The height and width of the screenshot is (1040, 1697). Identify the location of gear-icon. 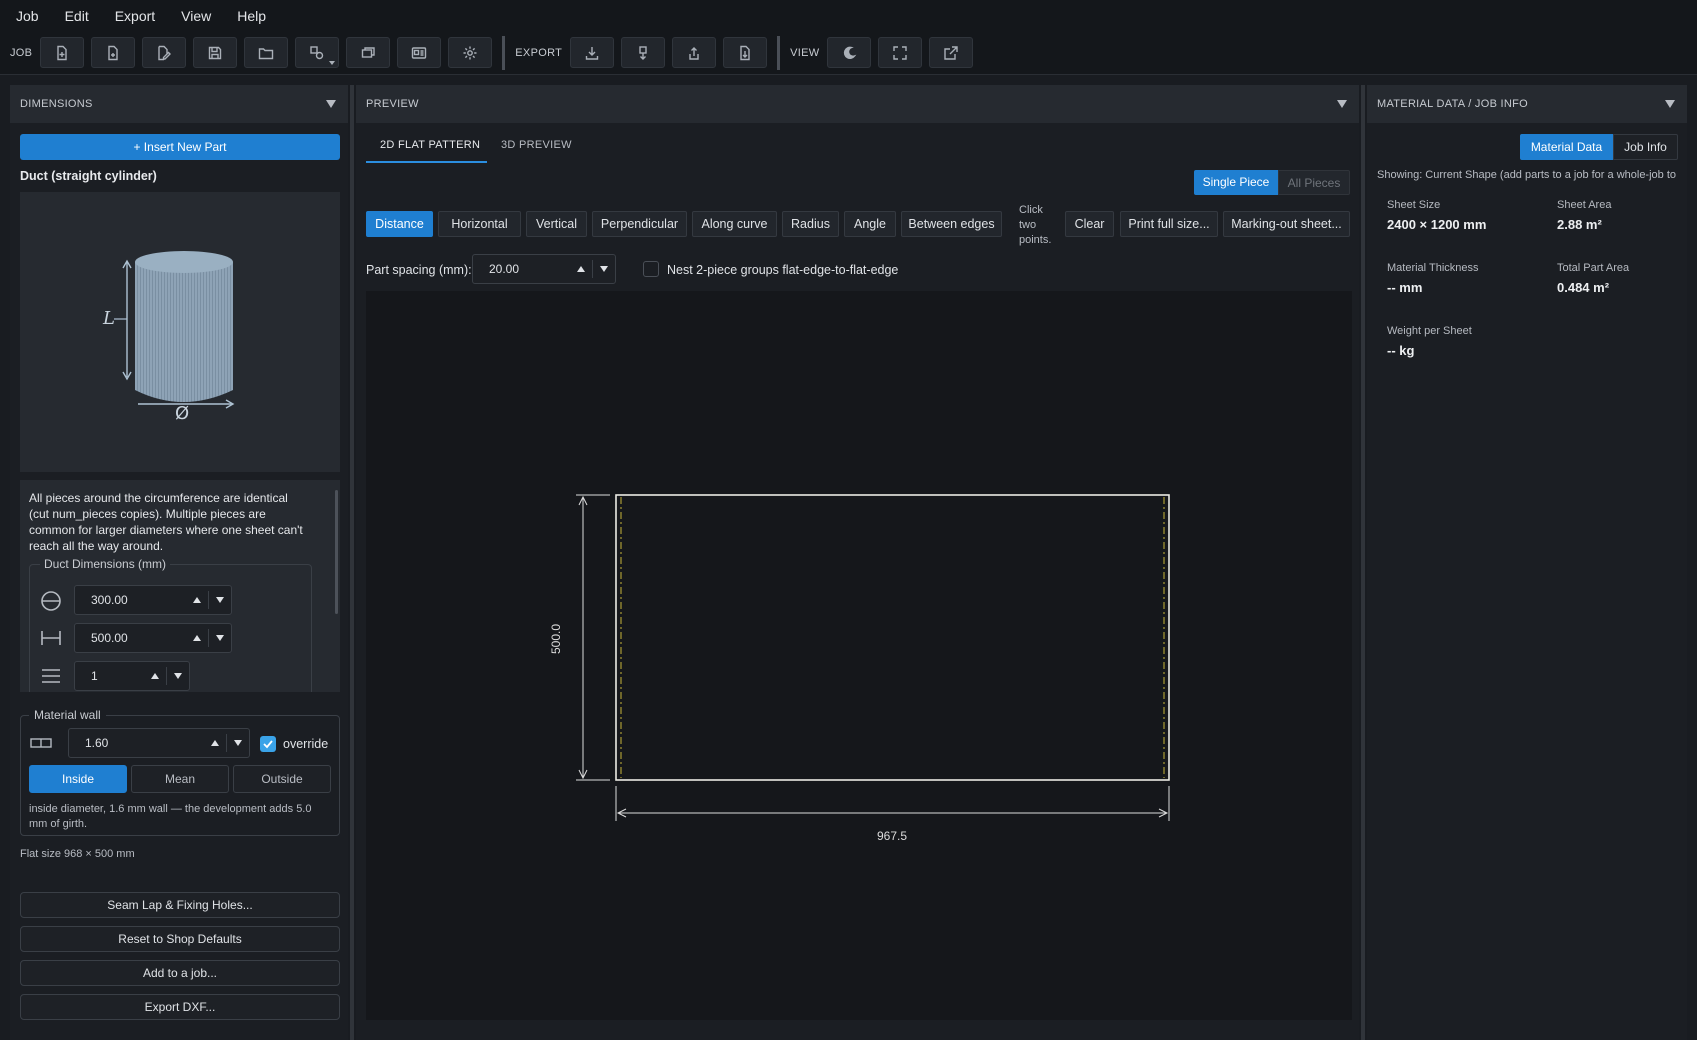
(470, 52).